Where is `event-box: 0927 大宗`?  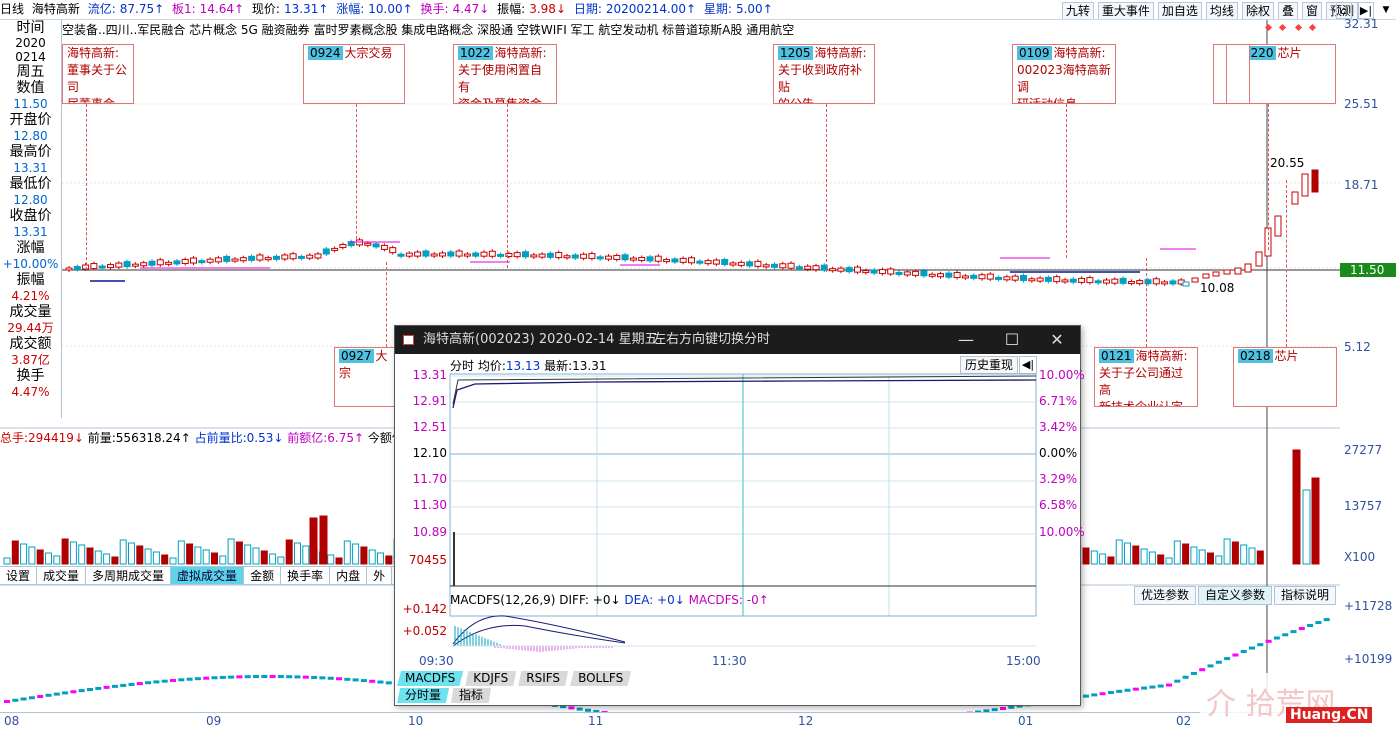 event-box: 0927 大宗 is located at coordinates (365, 377).